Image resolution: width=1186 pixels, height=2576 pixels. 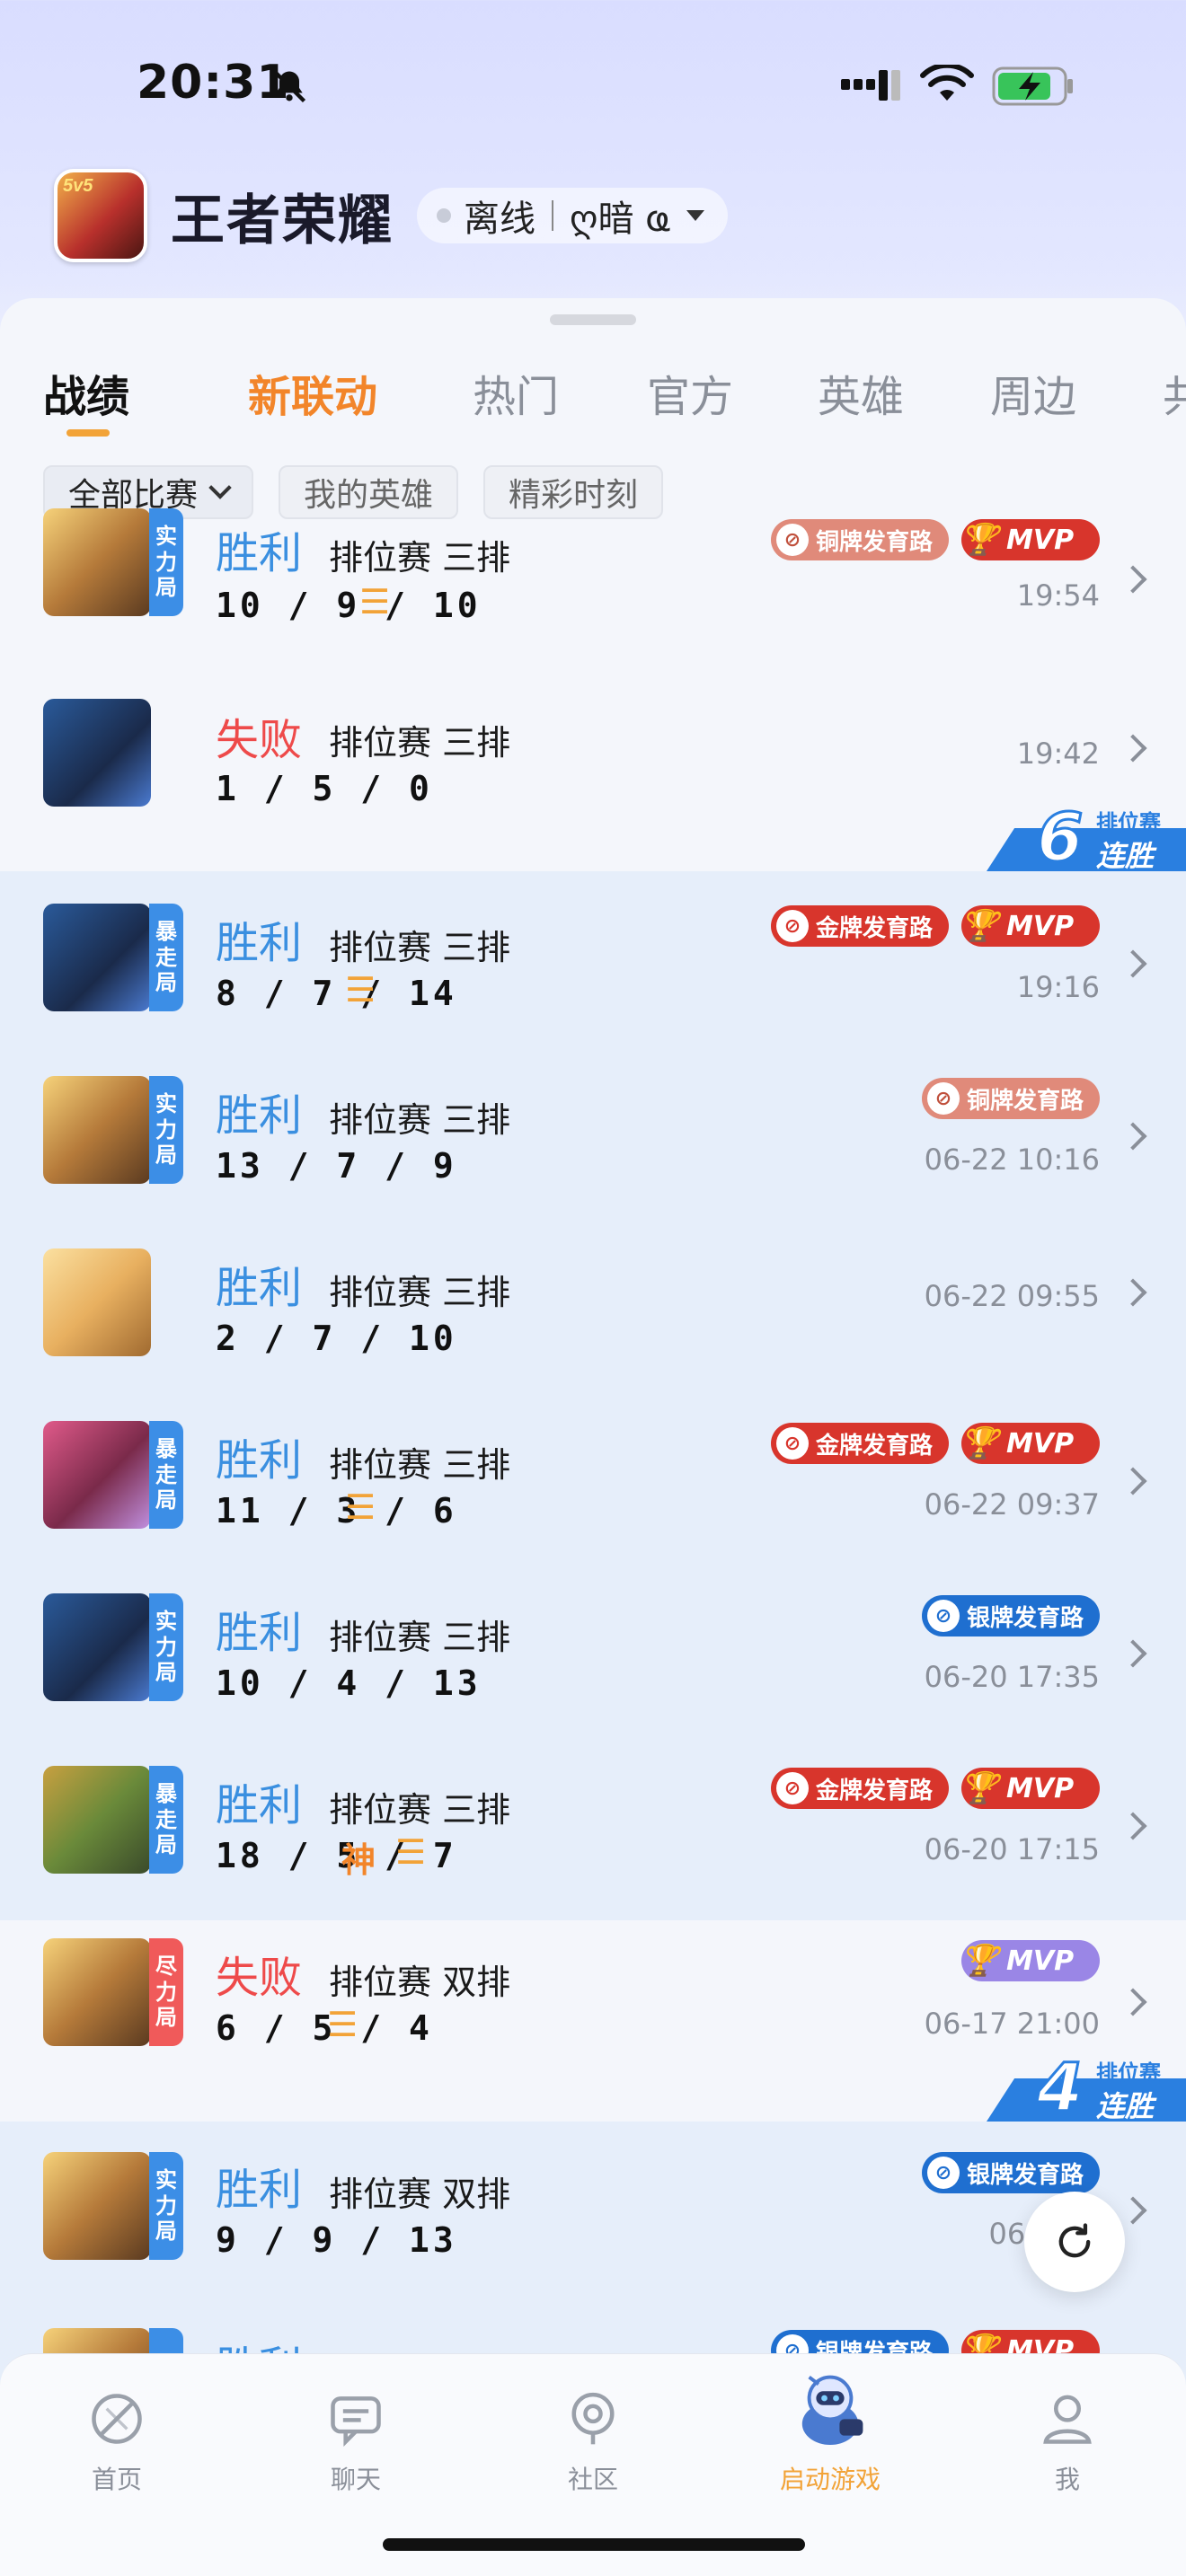 I want to click on refresh-icon, so click(x=1074, y=2240).